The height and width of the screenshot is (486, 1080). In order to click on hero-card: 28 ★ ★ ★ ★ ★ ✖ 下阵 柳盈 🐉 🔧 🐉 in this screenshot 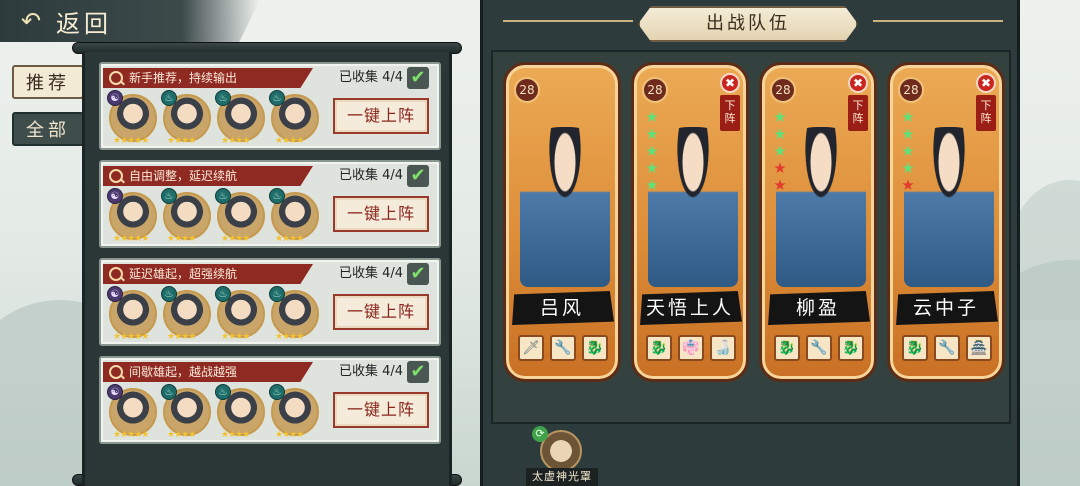, I will do `click(818, 222)`.